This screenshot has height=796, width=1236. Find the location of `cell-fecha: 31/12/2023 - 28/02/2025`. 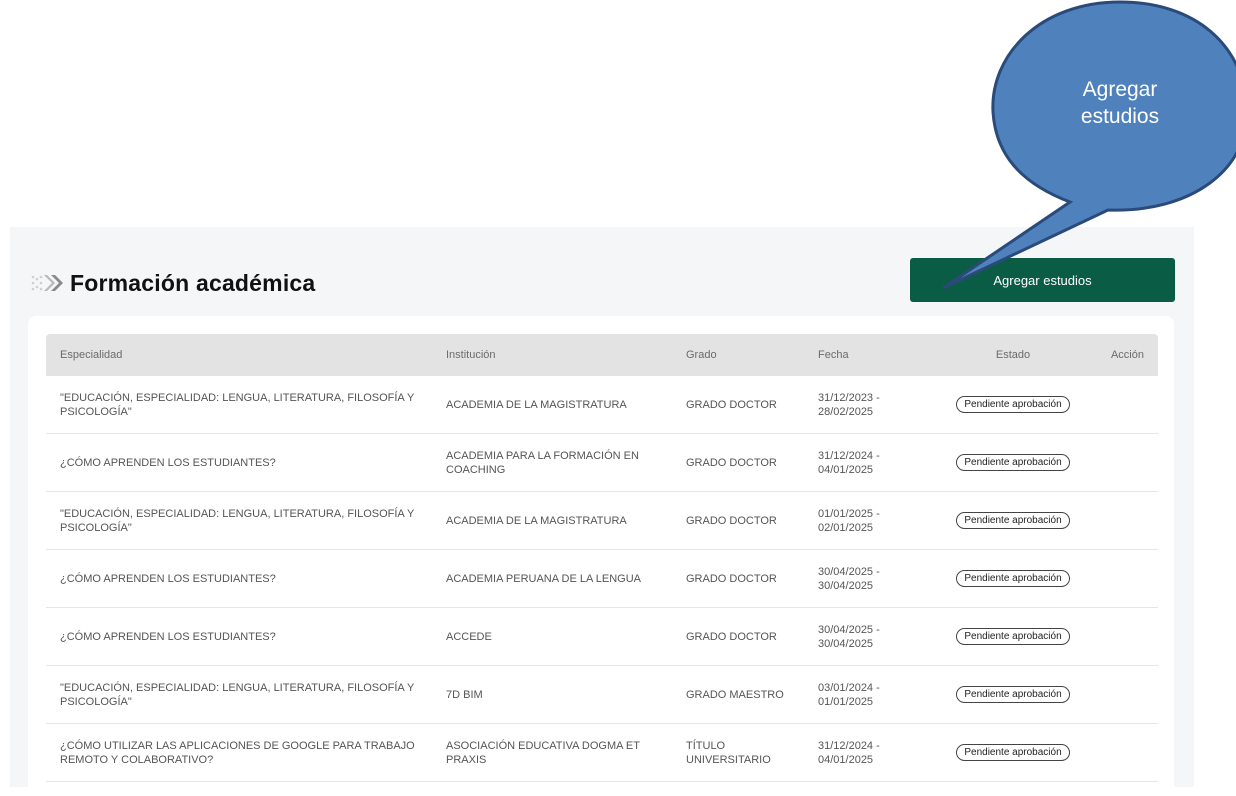

cell-fecha: 31/12/2023 - 28/02/2025 is located at coordinates (849, 404).